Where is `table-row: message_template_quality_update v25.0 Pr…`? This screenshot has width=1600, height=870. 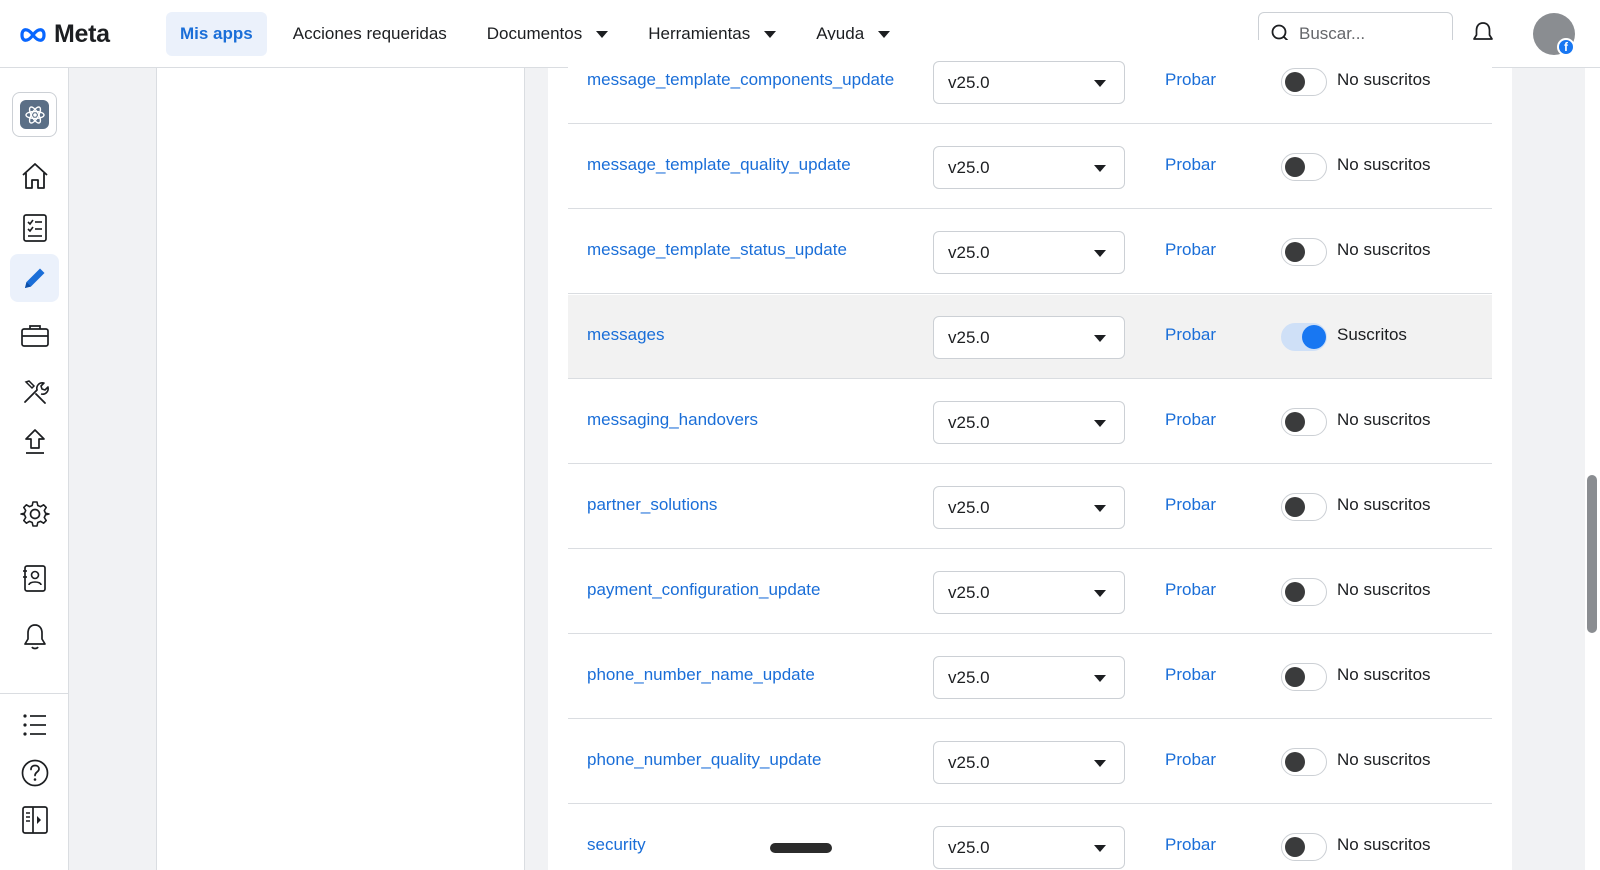 table-row: message_template_quality_update v25.0 Pr… is located at coordinates (1030, 167).